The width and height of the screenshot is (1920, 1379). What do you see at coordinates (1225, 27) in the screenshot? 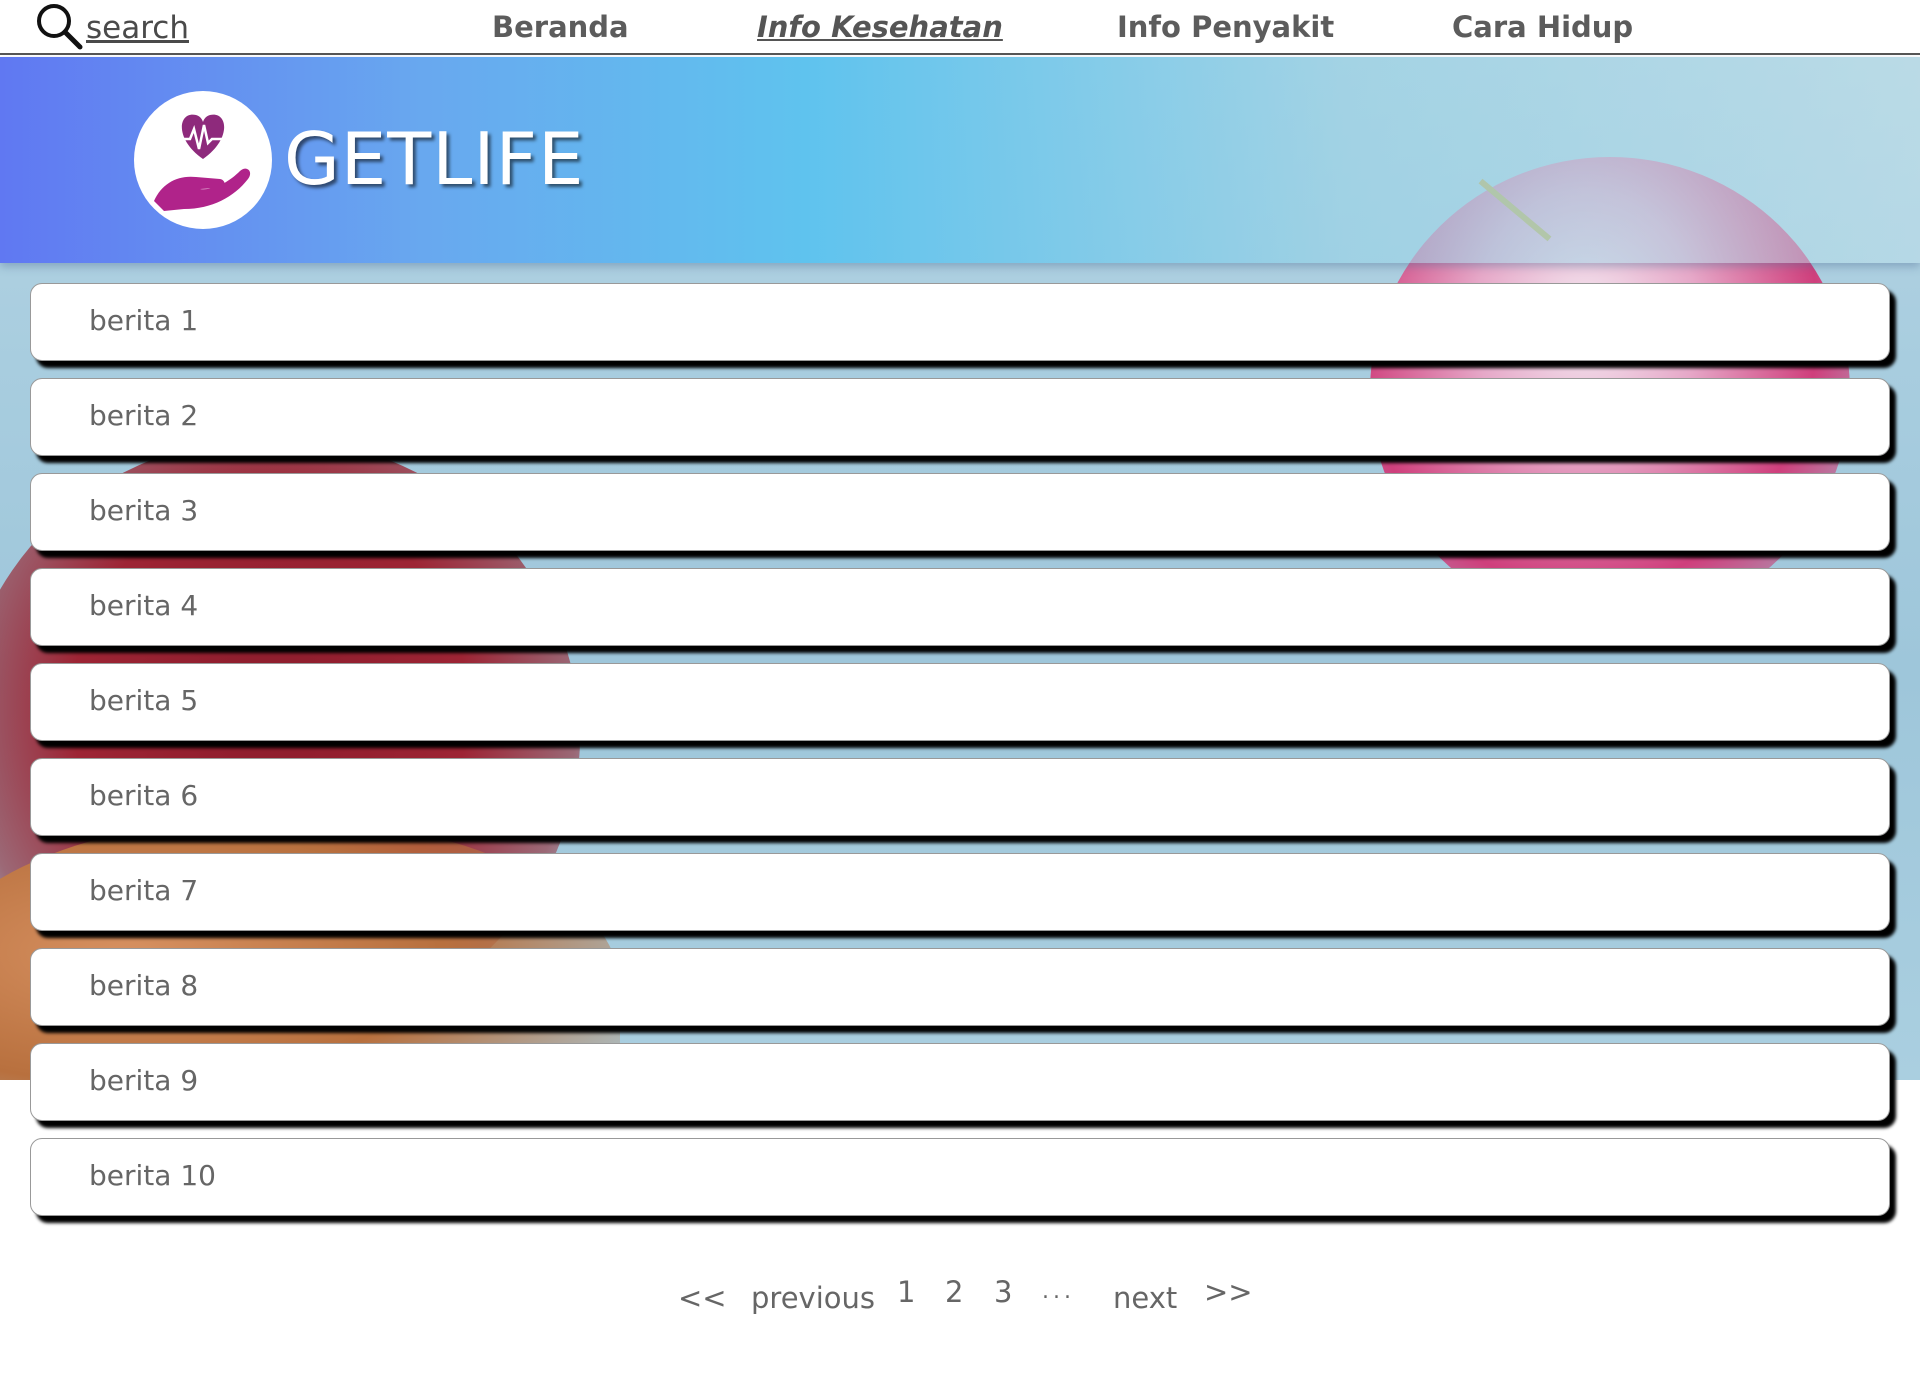
I see `nav-info-penyakit: Info Penyakit` at bounding box center [1225, 27].